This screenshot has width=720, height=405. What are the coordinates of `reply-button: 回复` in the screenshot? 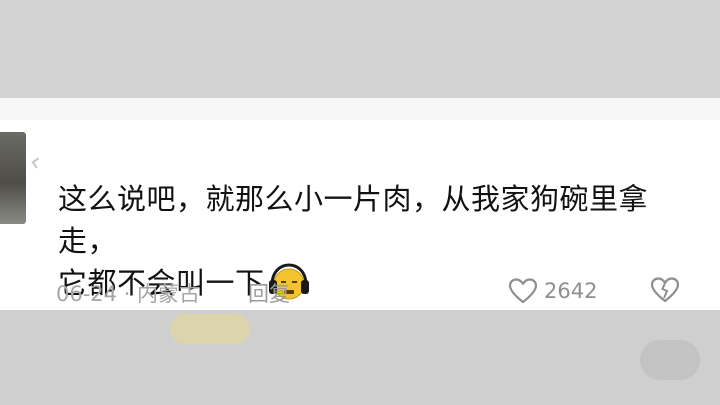 It's located at (269, 293).